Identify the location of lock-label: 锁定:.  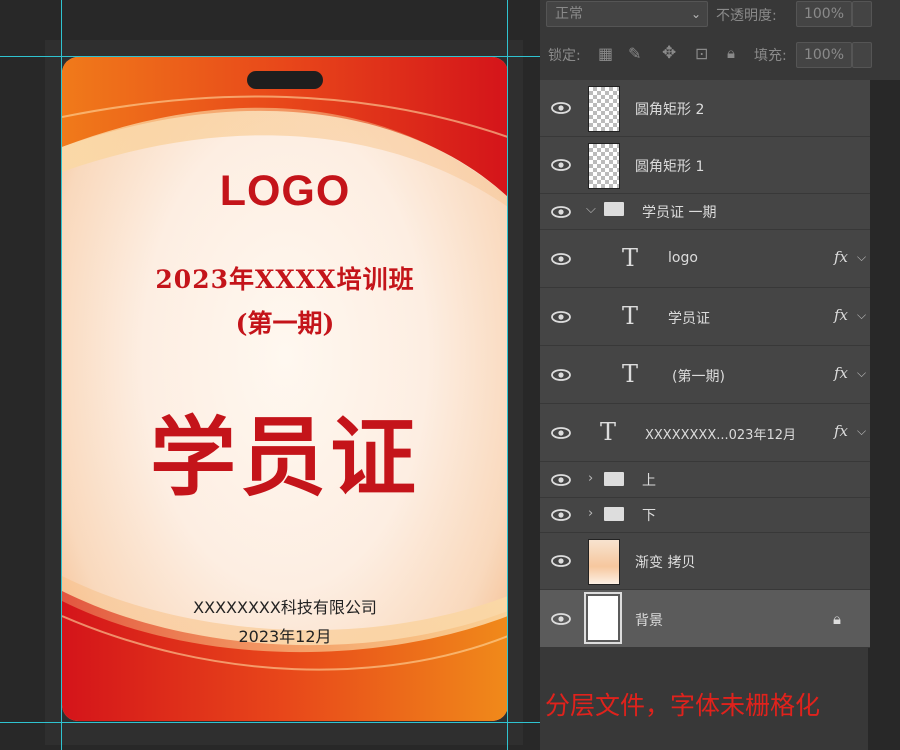
(564, 56).